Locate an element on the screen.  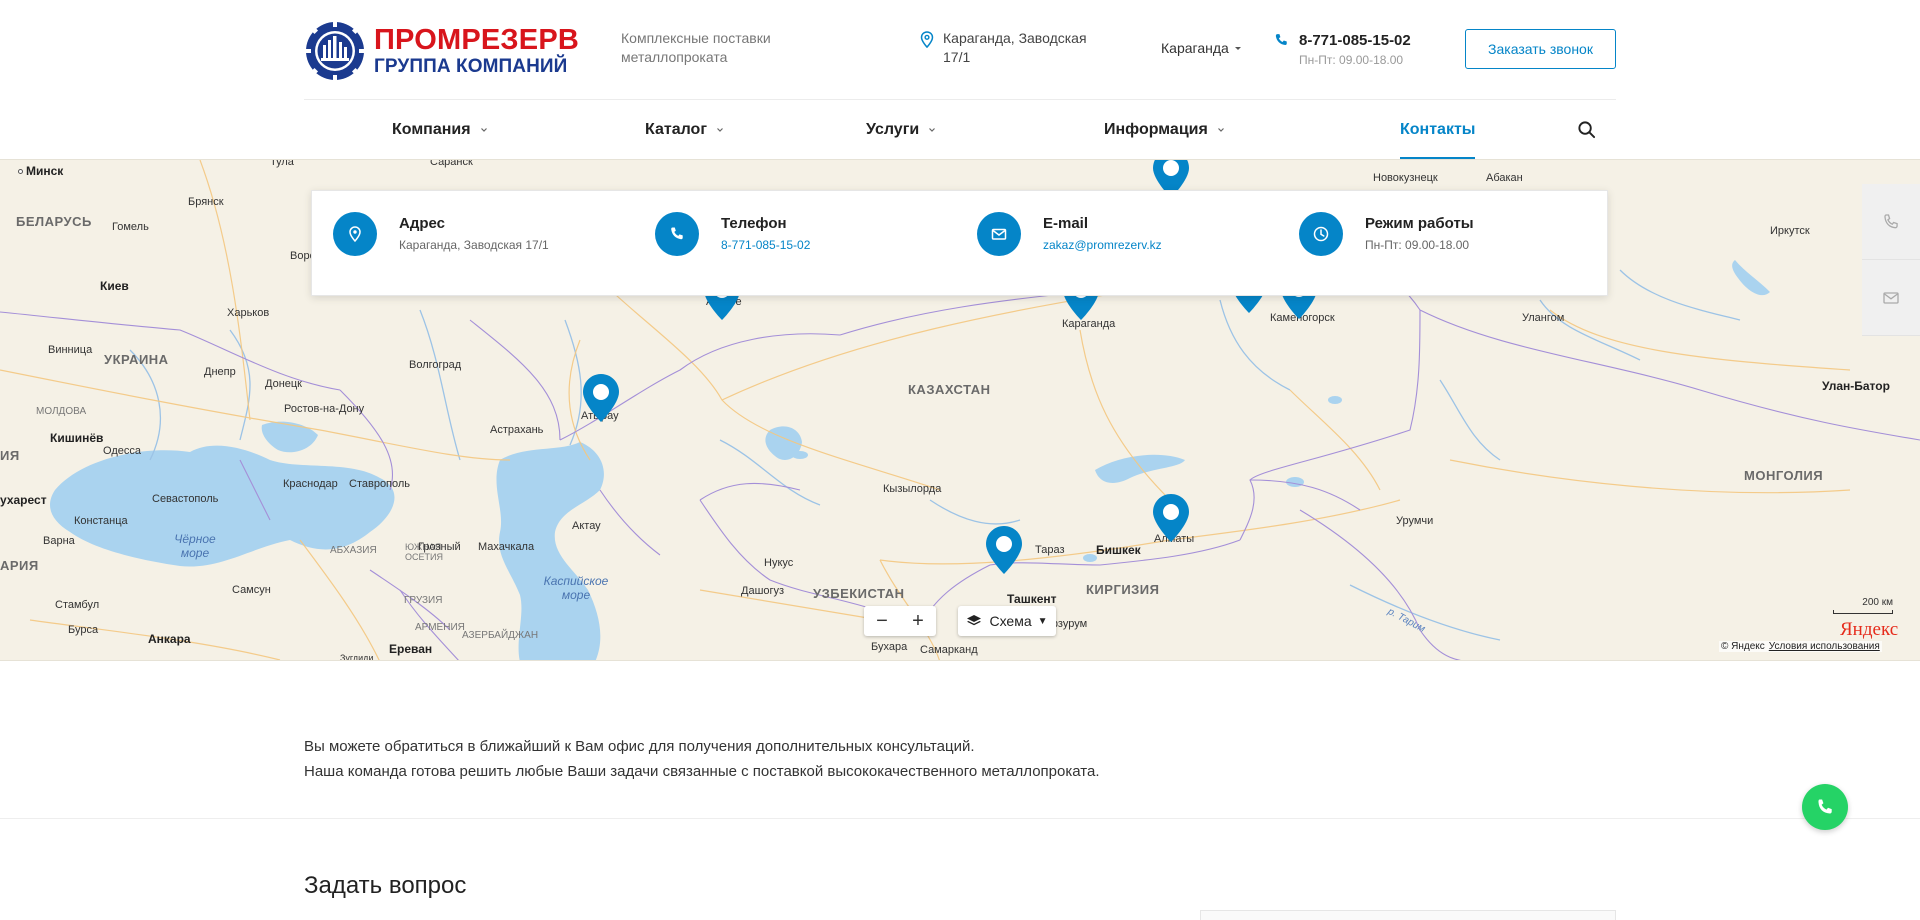
map-label-city: Волгоград is located at coordinates (435, 365).